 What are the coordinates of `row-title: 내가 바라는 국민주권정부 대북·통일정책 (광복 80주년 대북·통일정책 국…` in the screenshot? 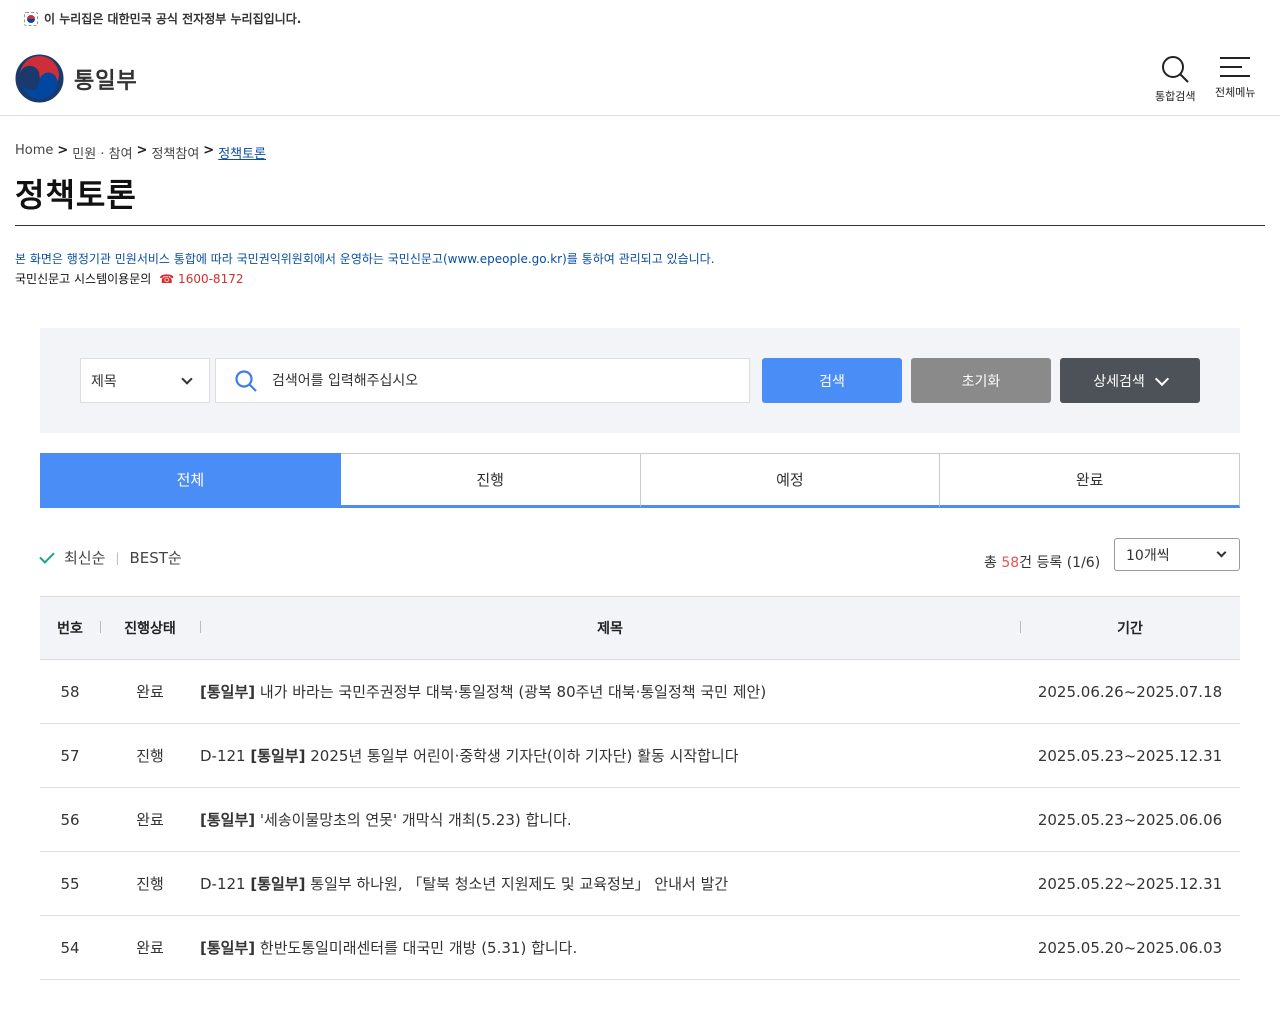 It's located at (511, 692).